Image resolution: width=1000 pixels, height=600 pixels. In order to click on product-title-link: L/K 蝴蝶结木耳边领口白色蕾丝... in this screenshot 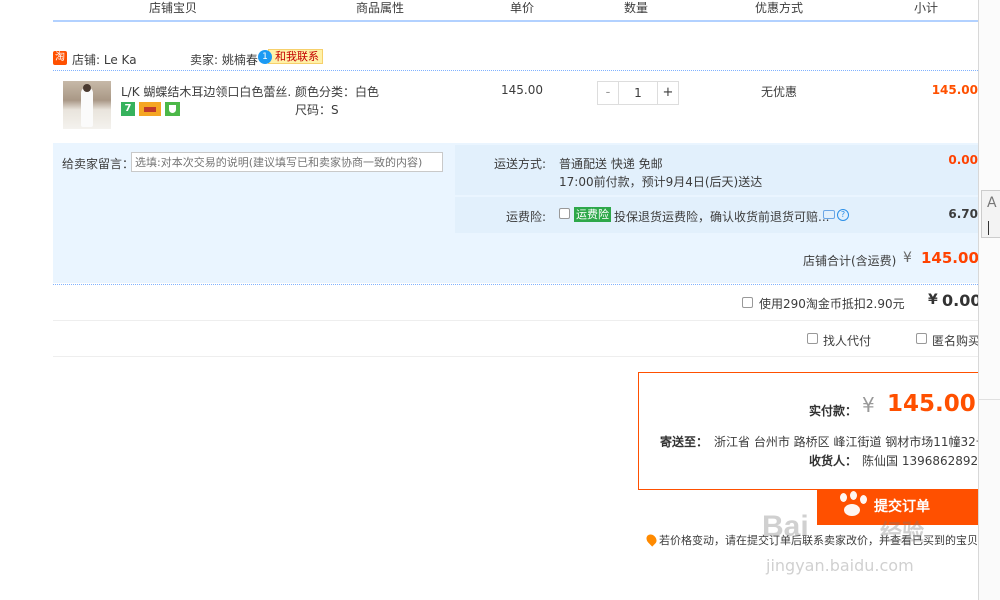, I will do `click(206, 91)`.